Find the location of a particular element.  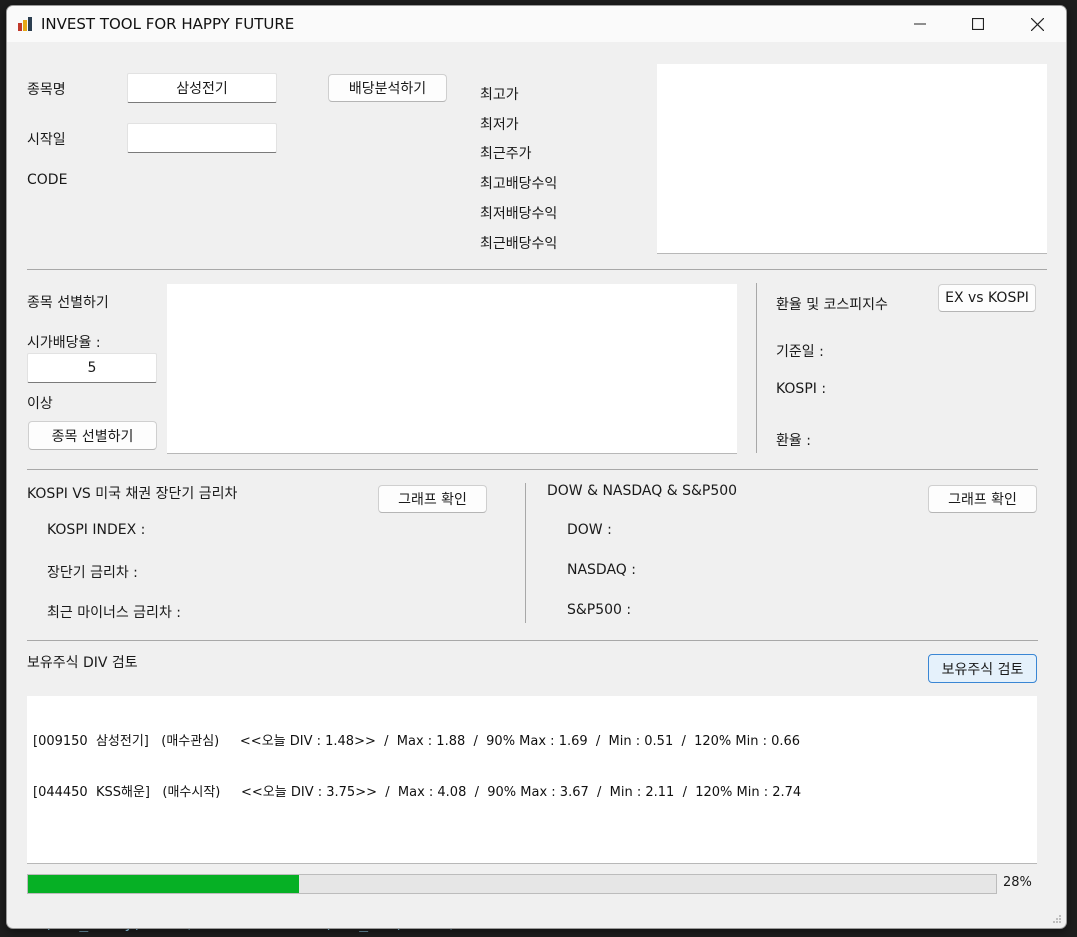

minimize-button is located at coordinates (920, 24).